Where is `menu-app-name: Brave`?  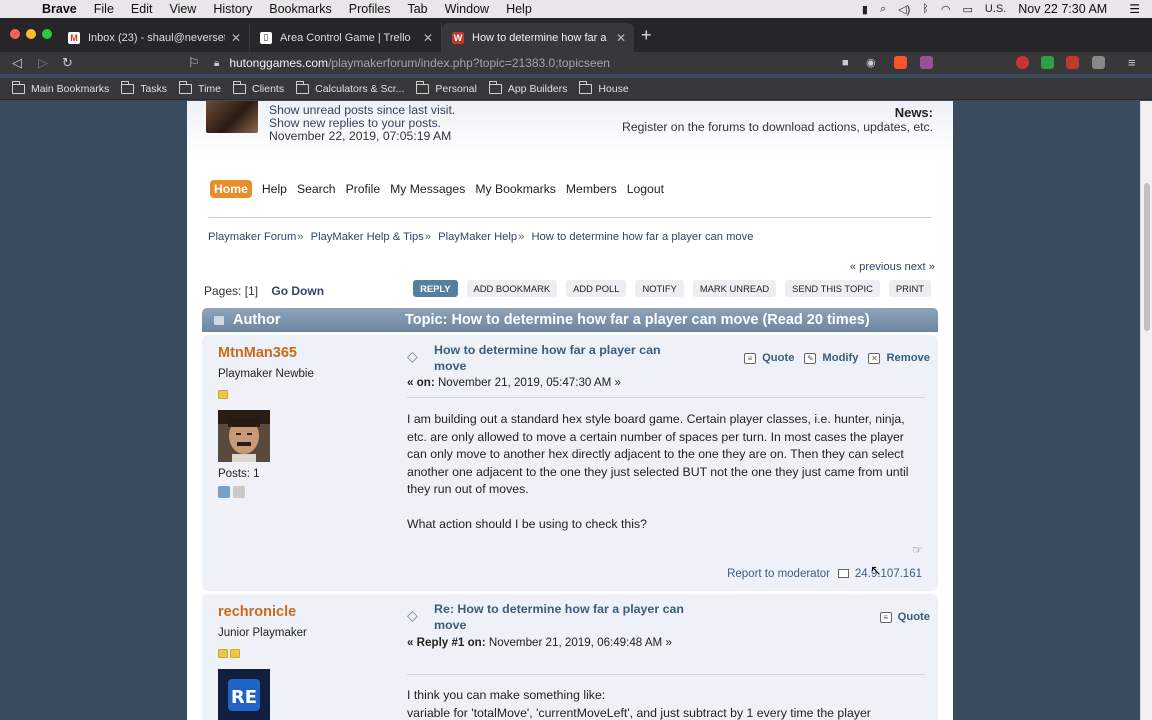
menu-app-name: Brave is located at coordinates (59, 9).